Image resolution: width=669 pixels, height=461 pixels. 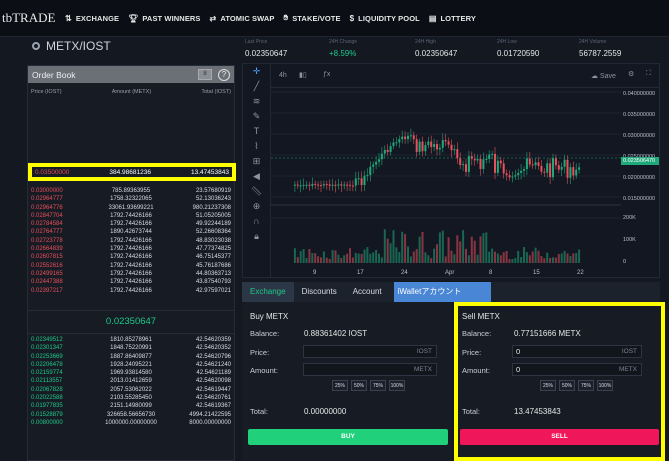 I want to click on order-row: 0.02723778 1792.74426166 48.83023038, so click(x=131, y=241).